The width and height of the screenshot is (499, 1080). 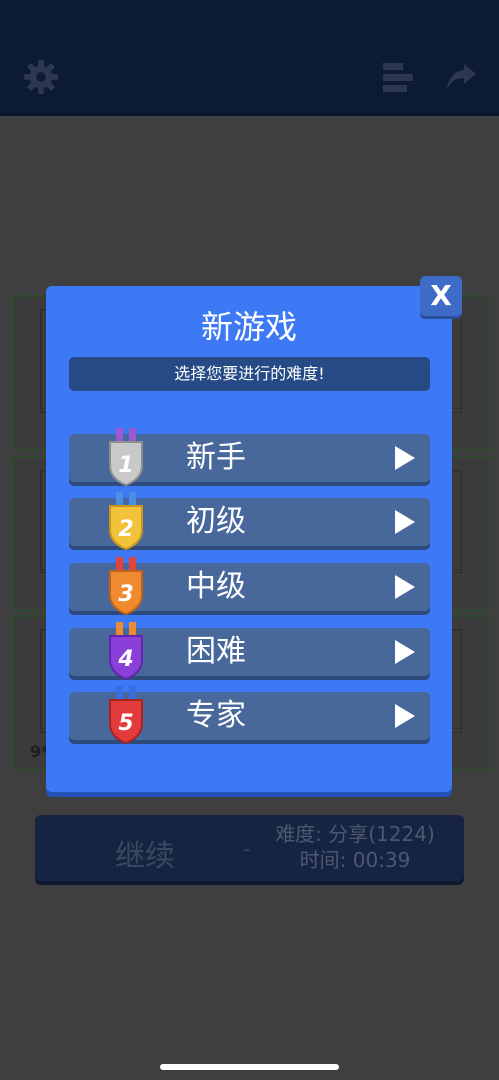 I want to click on difficulty-option-easy: 2 初级, so click(x=249, y=521).